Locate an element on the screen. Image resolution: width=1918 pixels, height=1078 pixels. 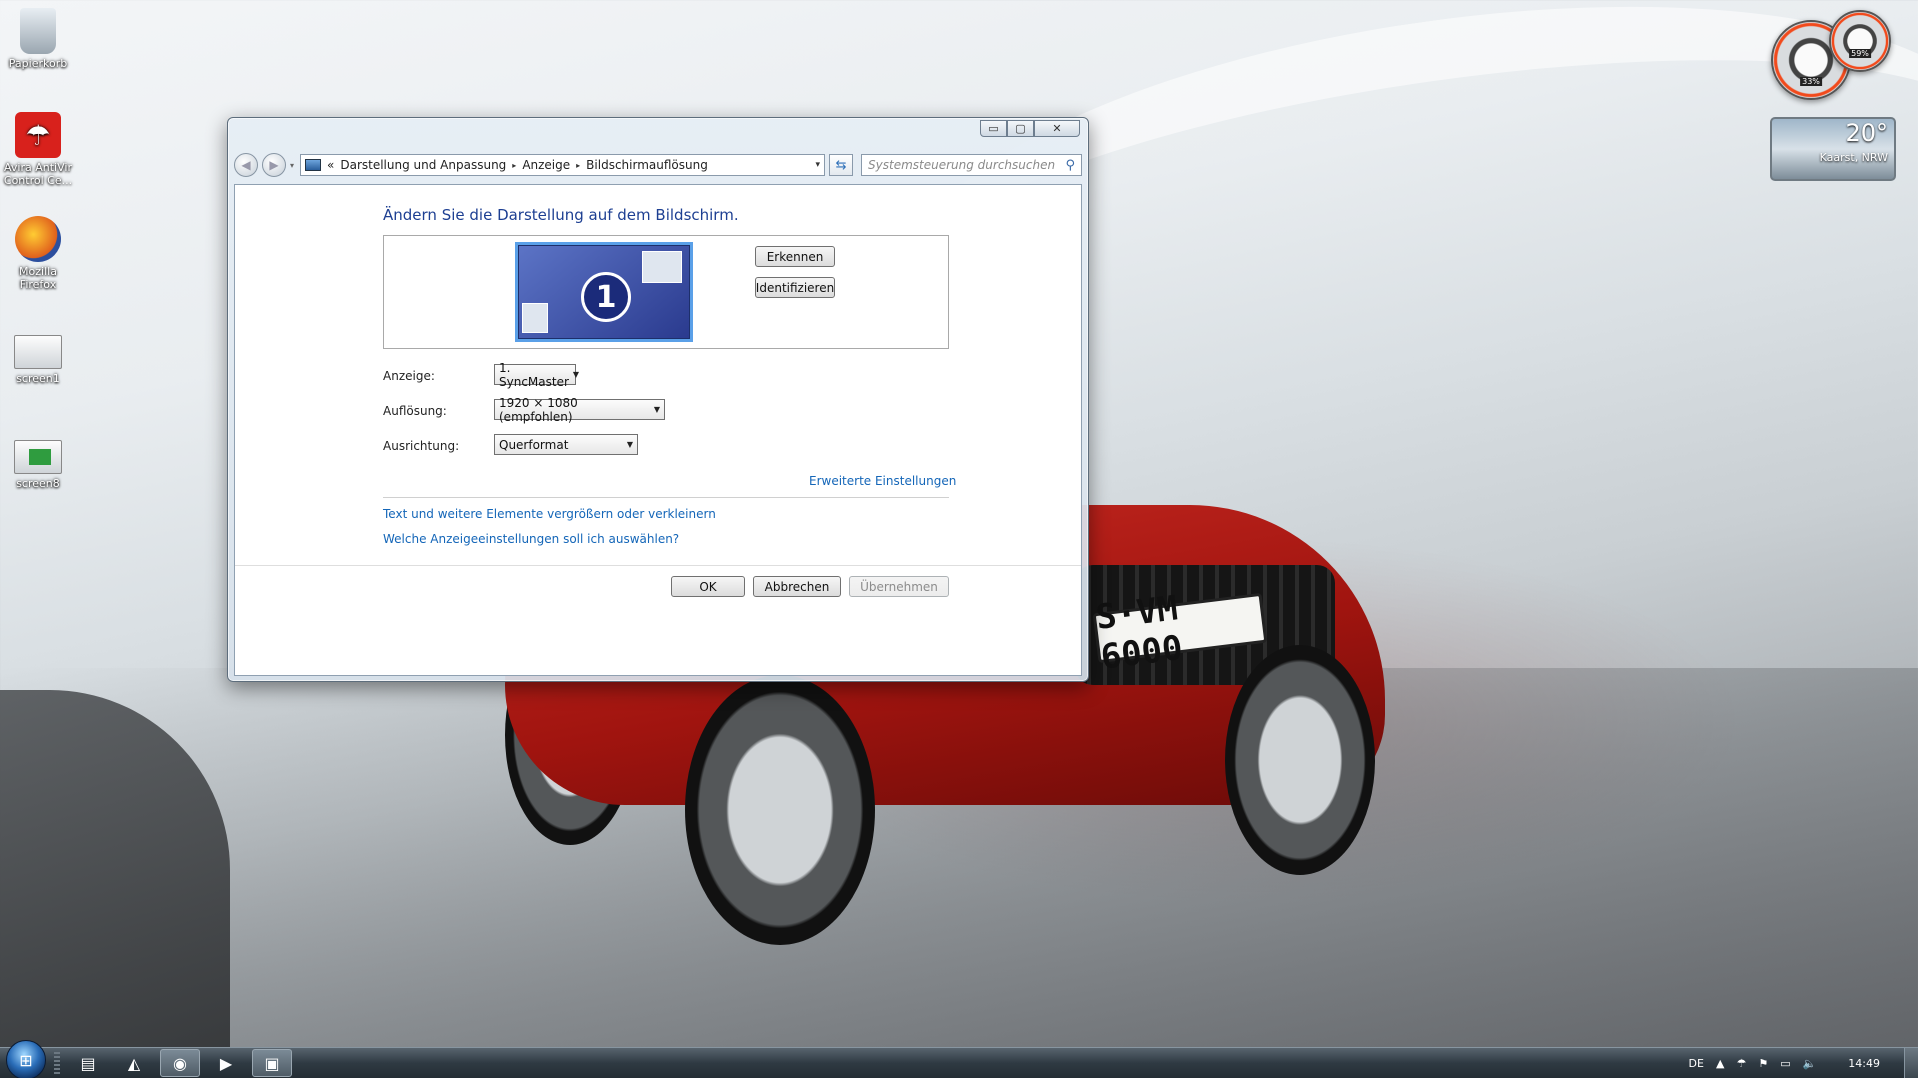
media-player-icon: ▶ is located at coordinates (226, 1063).